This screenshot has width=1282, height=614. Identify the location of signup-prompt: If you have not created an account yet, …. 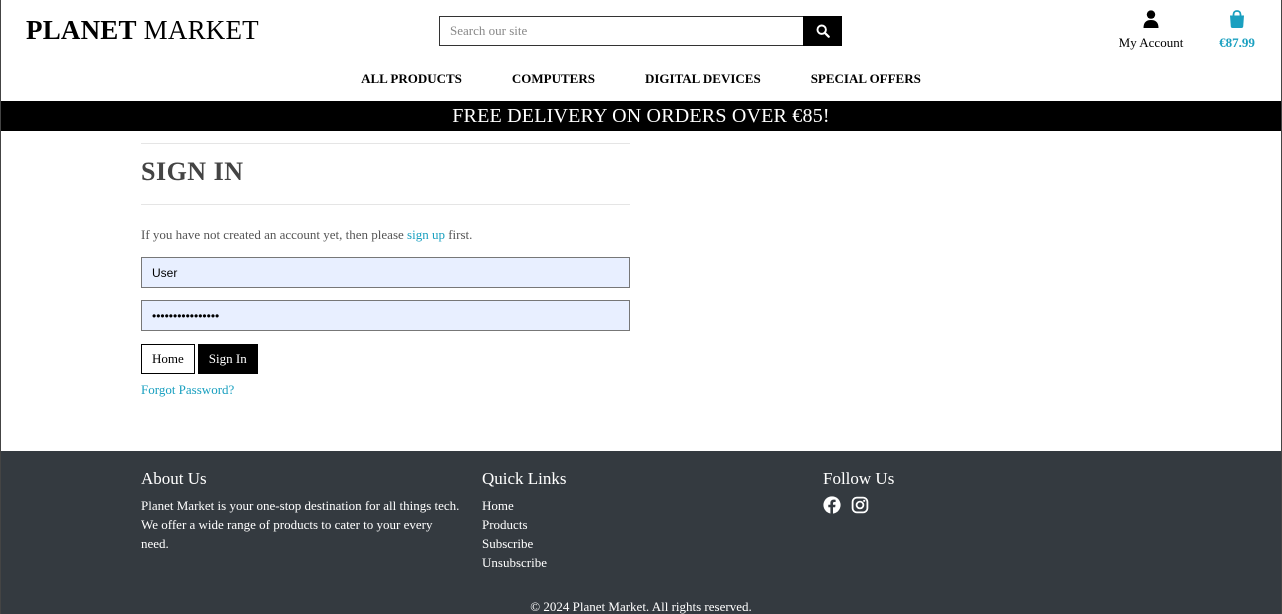
(385, 235).